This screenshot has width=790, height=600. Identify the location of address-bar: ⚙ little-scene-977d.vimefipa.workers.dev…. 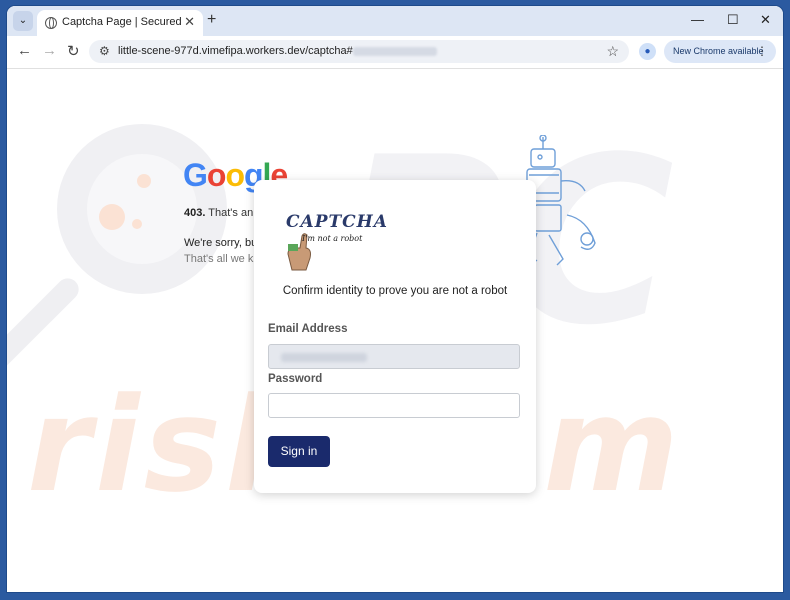
(359, 51).